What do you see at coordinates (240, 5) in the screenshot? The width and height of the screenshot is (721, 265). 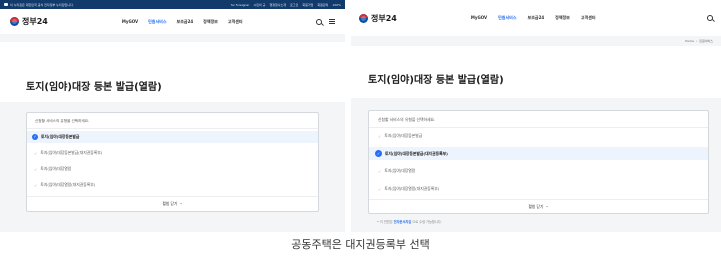 I see `util-link: for foreigner` at bounding box center [240, 5].